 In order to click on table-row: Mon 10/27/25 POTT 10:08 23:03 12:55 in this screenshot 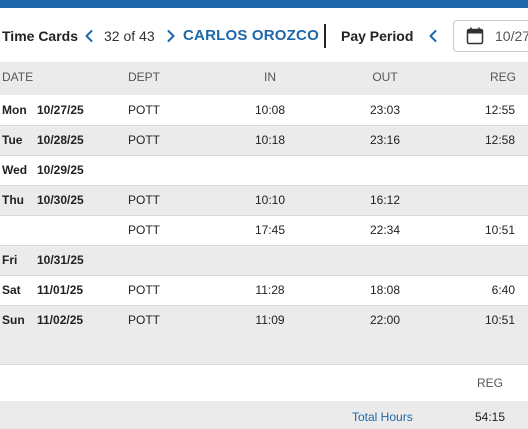, I will do `click(264, 111)`.